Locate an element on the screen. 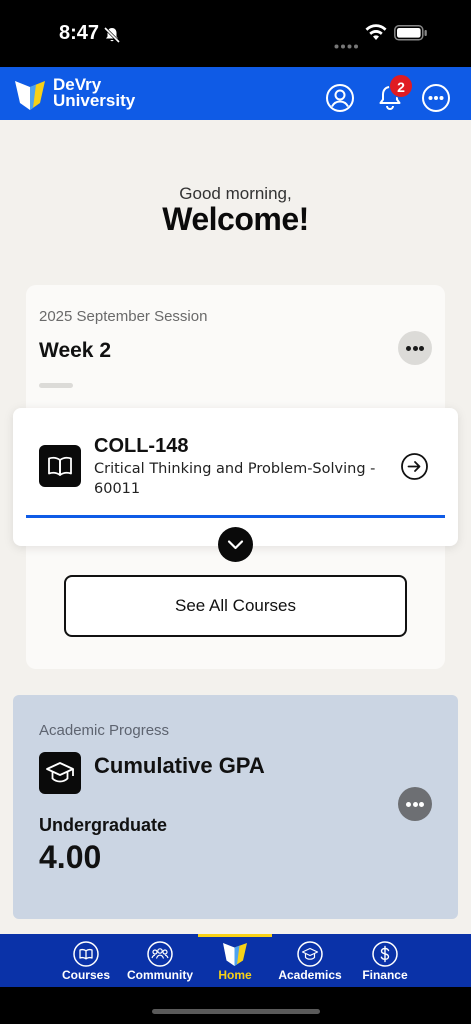 This screenshot has height=1024, width=471. bell-muted-icon is located at coordinates (112, 37).